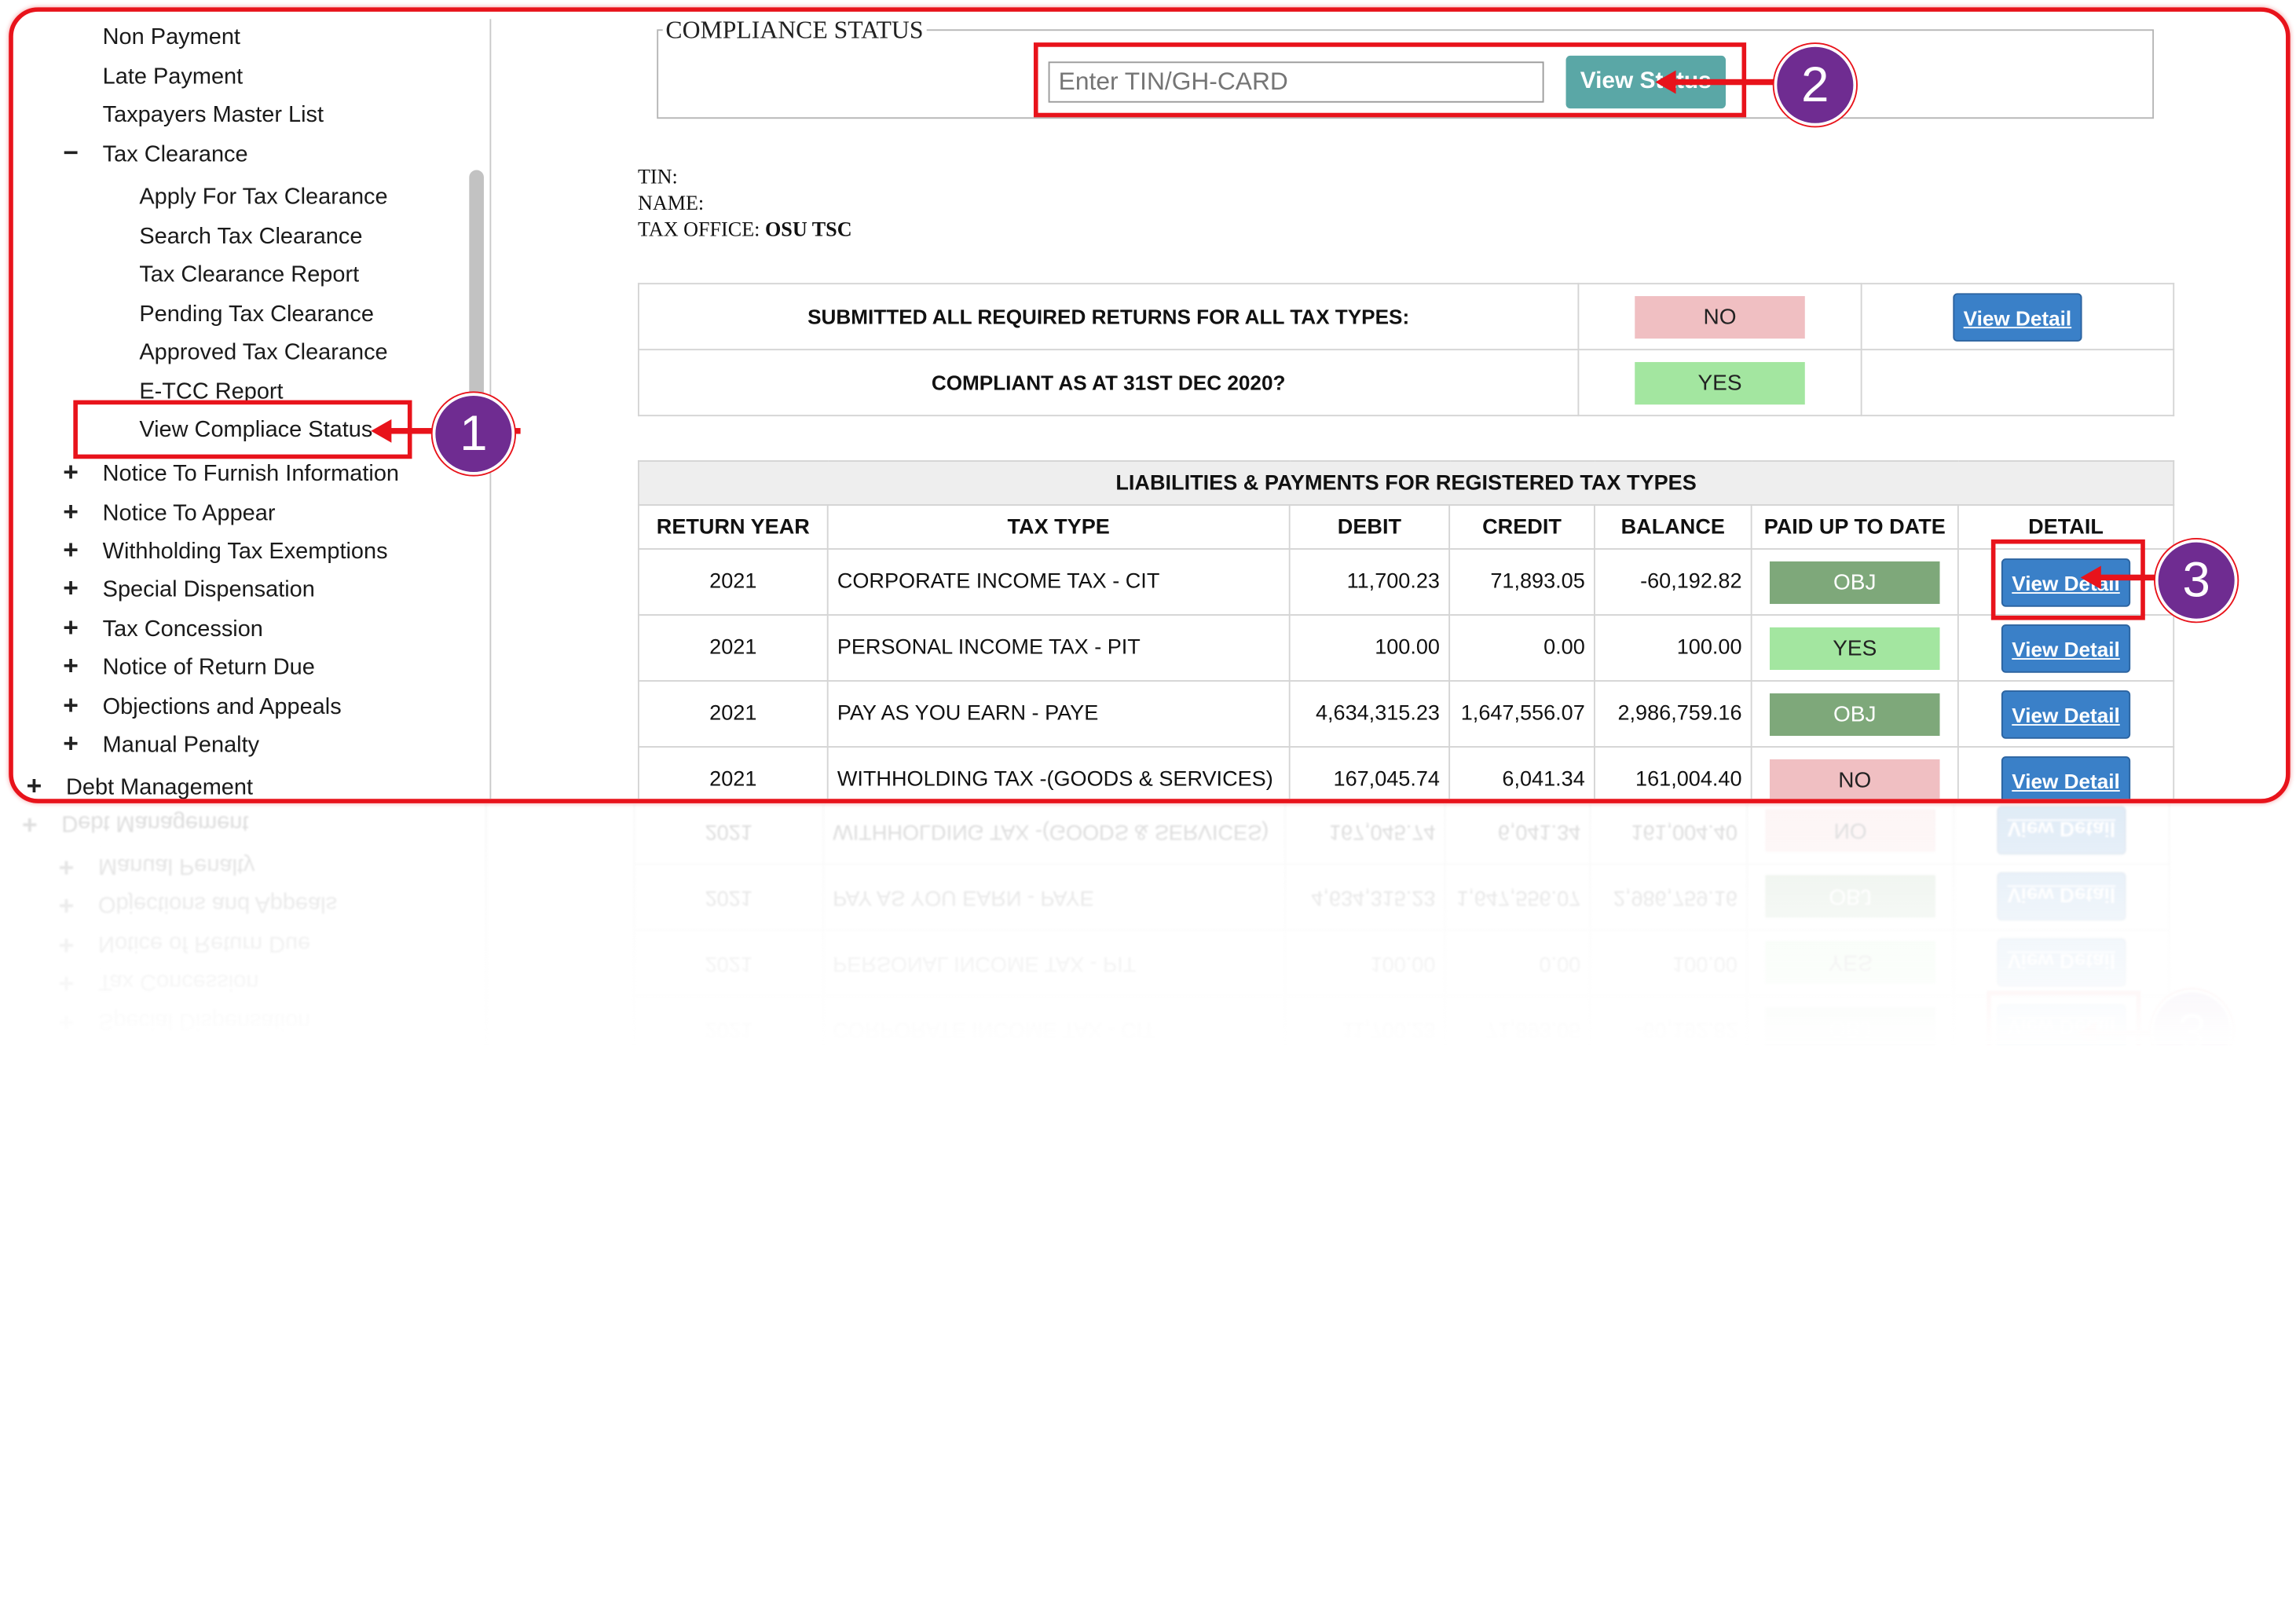 The image size is (2296, 1624). I want to click on sidebar-item-taxpayers-master-list: Taxpayers Master List, so click(213, 116).